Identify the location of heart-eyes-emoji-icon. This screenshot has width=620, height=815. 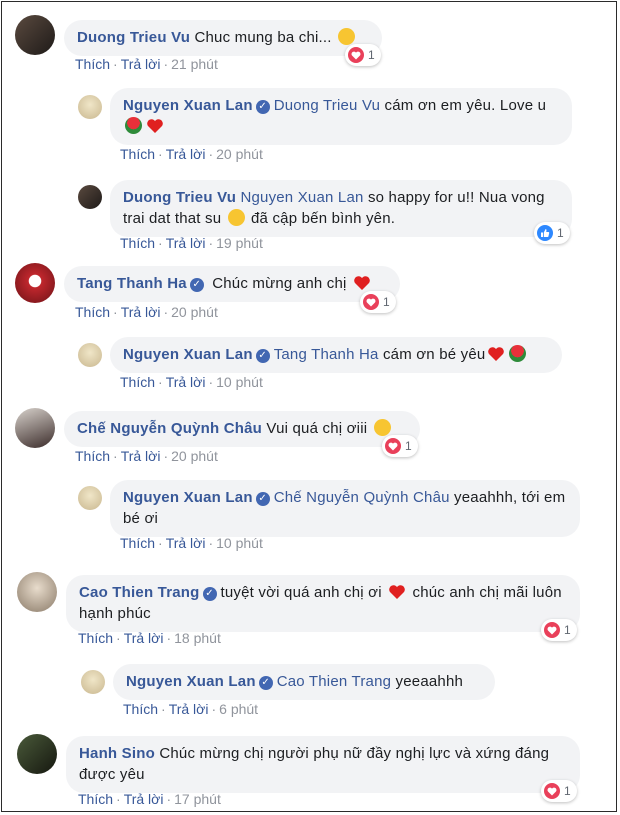
(382, 427).